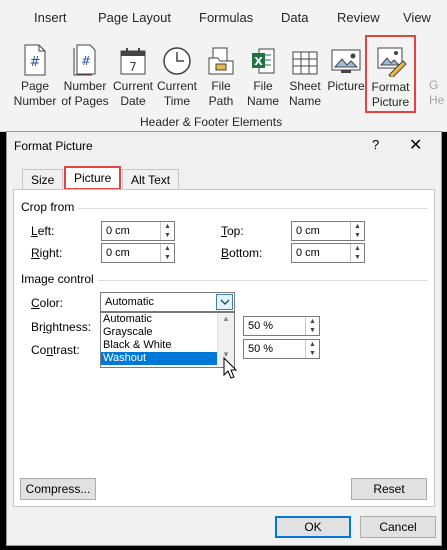 This screenshot has width=447, height=550. I want to click on color-option-selected: Washout, so click(159, 358).